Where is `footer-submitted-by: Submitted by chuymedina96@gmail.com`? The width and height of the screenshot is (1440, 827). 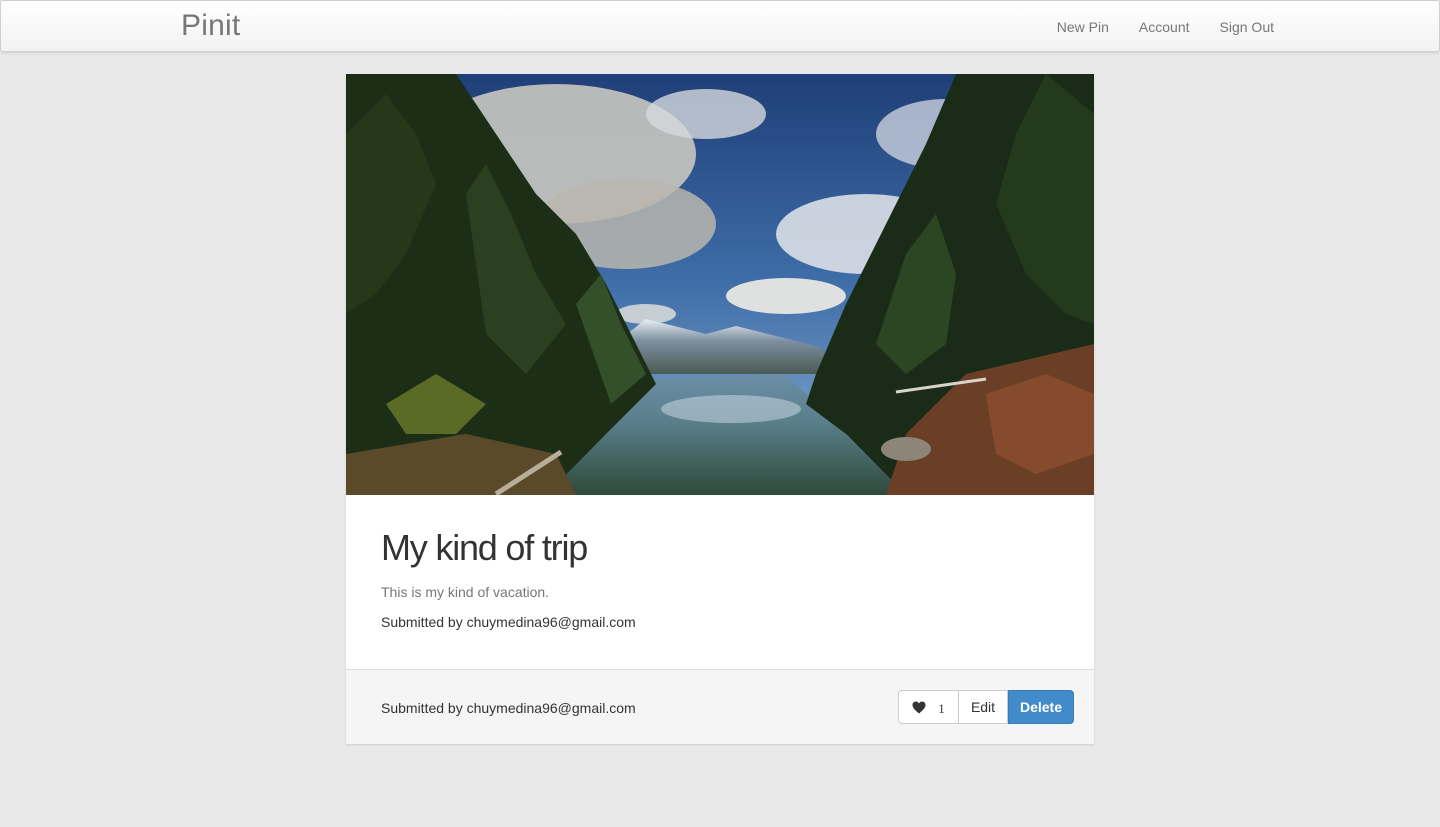 footer-submitted-by: Submitted by chuymedina96@gmail.com is located at coordinates (508, 708).